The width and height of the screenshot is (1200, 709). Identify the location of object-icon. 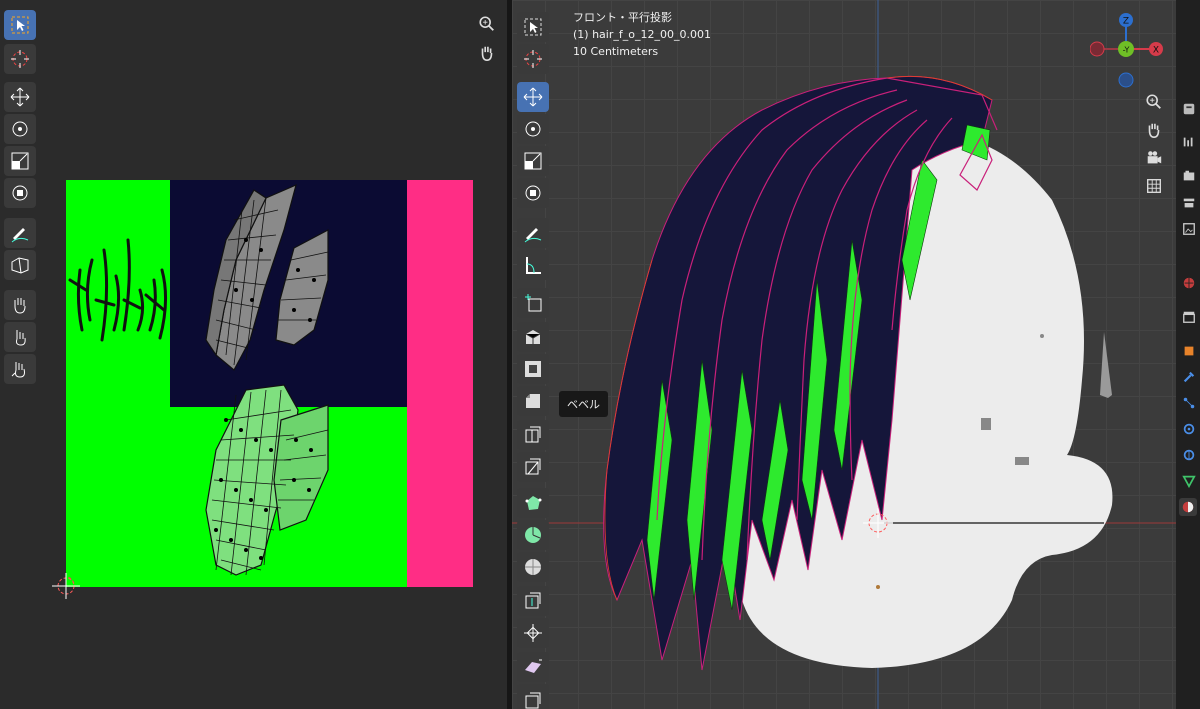
(1189, 351).